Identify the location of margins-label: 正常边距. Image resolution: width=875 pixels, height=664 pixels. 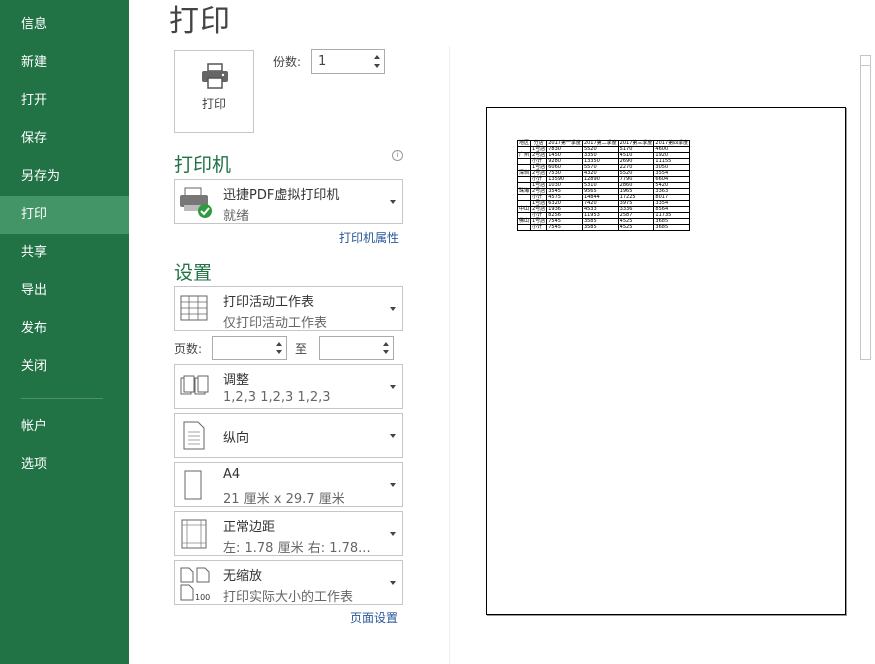
(249, 527).